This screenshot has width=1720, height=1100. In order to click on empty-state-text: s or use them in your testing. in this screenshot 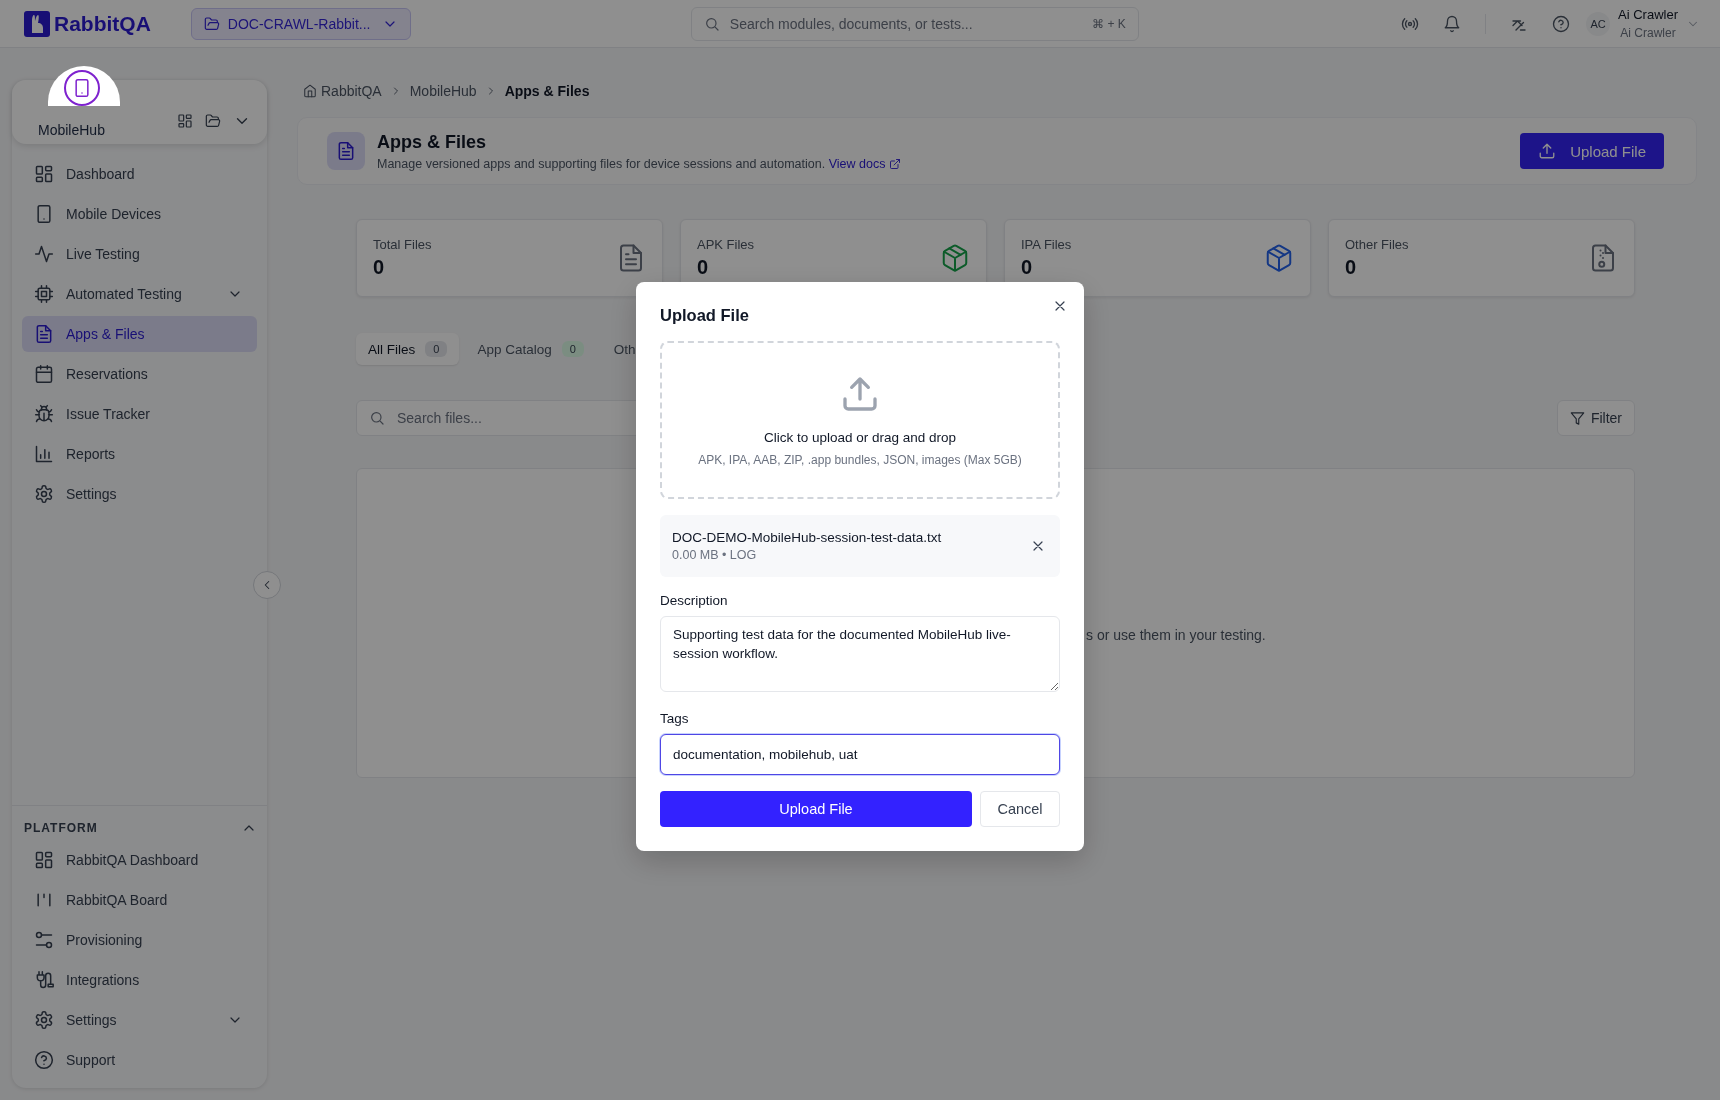, I will do `click(1176, 635)`.